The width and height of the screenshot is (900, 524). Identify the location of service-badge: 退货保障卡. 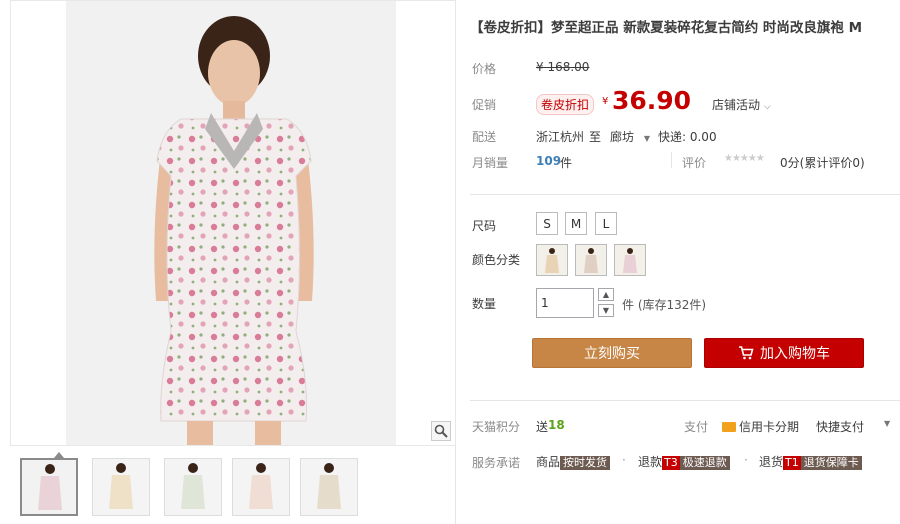
(831, 463).